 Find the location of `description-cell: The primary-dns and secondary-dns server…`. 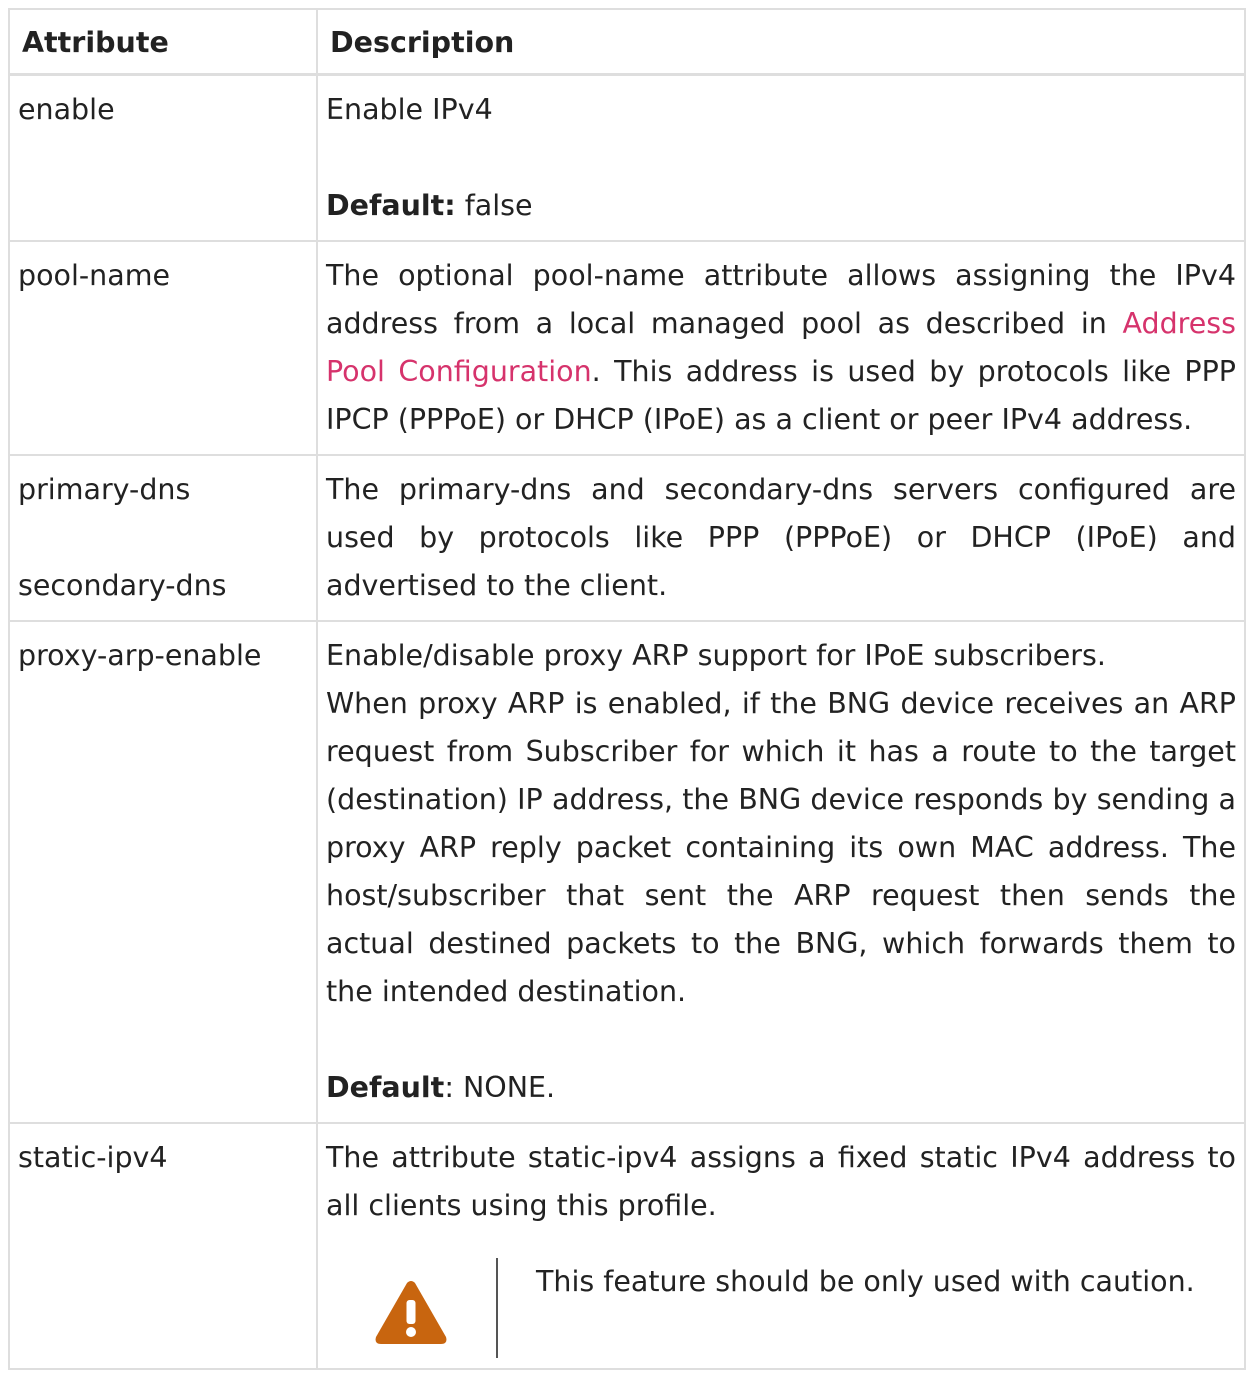

description-cell: The primary-dns and secondary-dns server… is located at coordinates (781, 538).